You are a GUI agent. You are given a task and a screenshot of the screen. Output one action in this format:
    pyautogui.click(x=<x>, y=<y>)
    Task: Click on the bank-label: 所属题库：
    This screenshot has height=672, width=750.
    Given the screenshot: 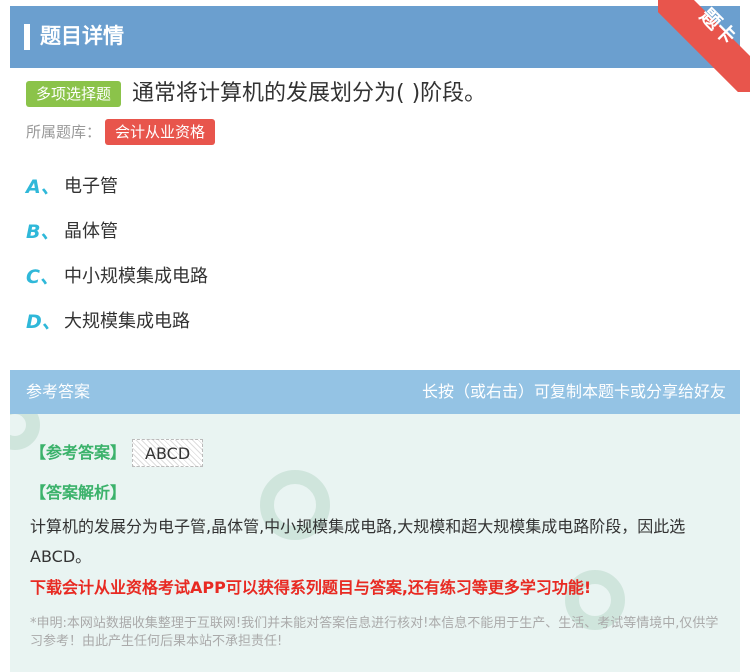 What is the action you would take?
    pyautogui.click(x=64, y=132)
    